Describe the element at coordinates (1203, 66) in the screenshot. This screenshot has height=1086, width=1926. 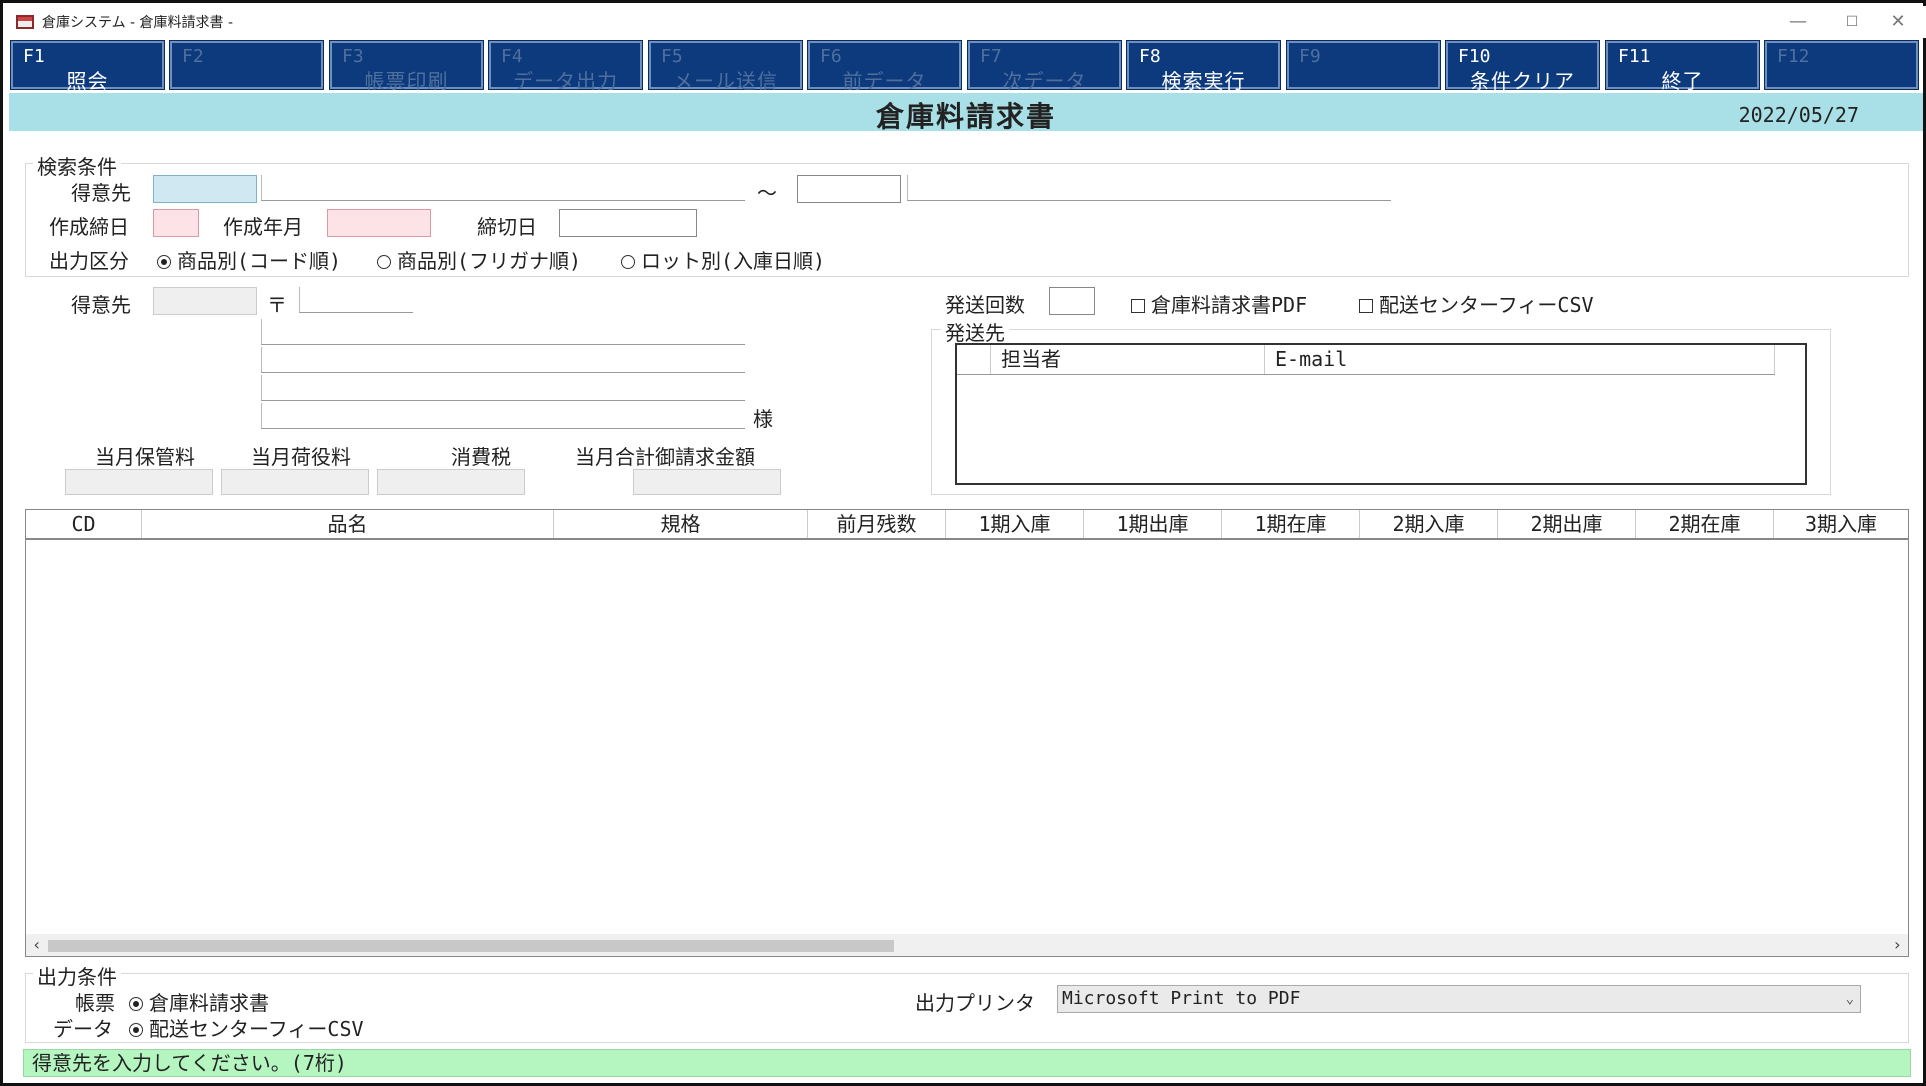
I see `f8-search-button: F8 検索実行` at that location.